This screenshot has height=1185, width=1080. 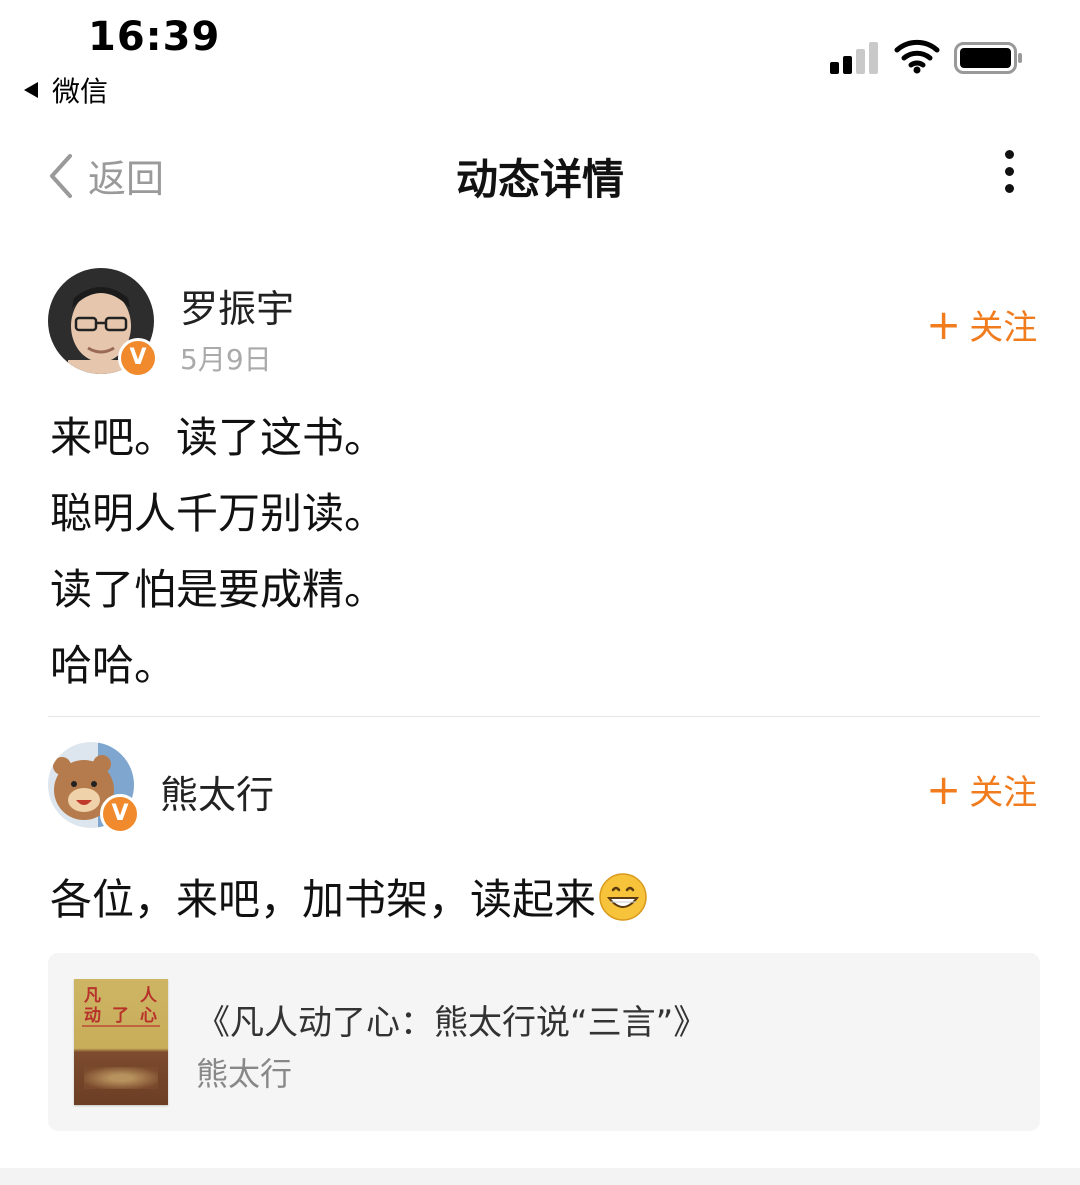 I want to click on book-cover-image: 凡 人 动 了 心, so click(x=121, y=1042).